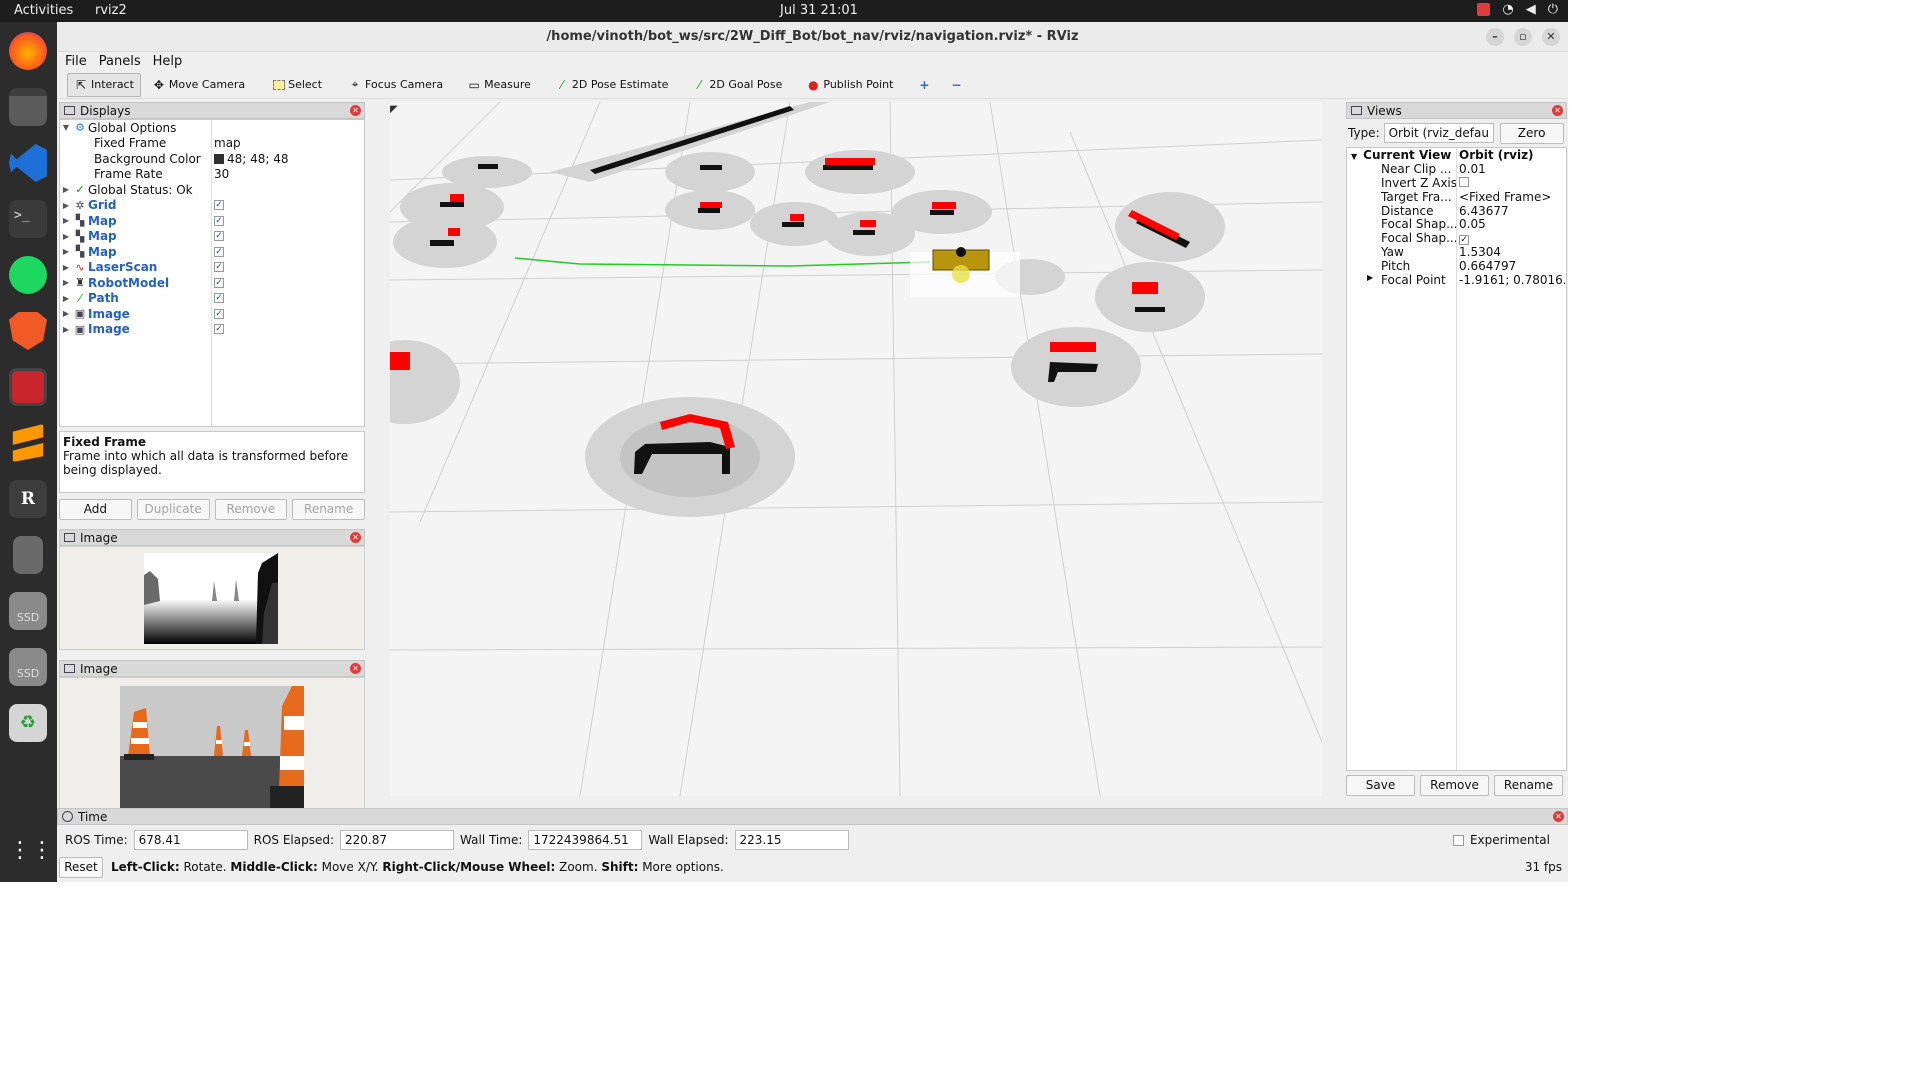  I want to click on select-tool-button: Select, so click(297, 85).